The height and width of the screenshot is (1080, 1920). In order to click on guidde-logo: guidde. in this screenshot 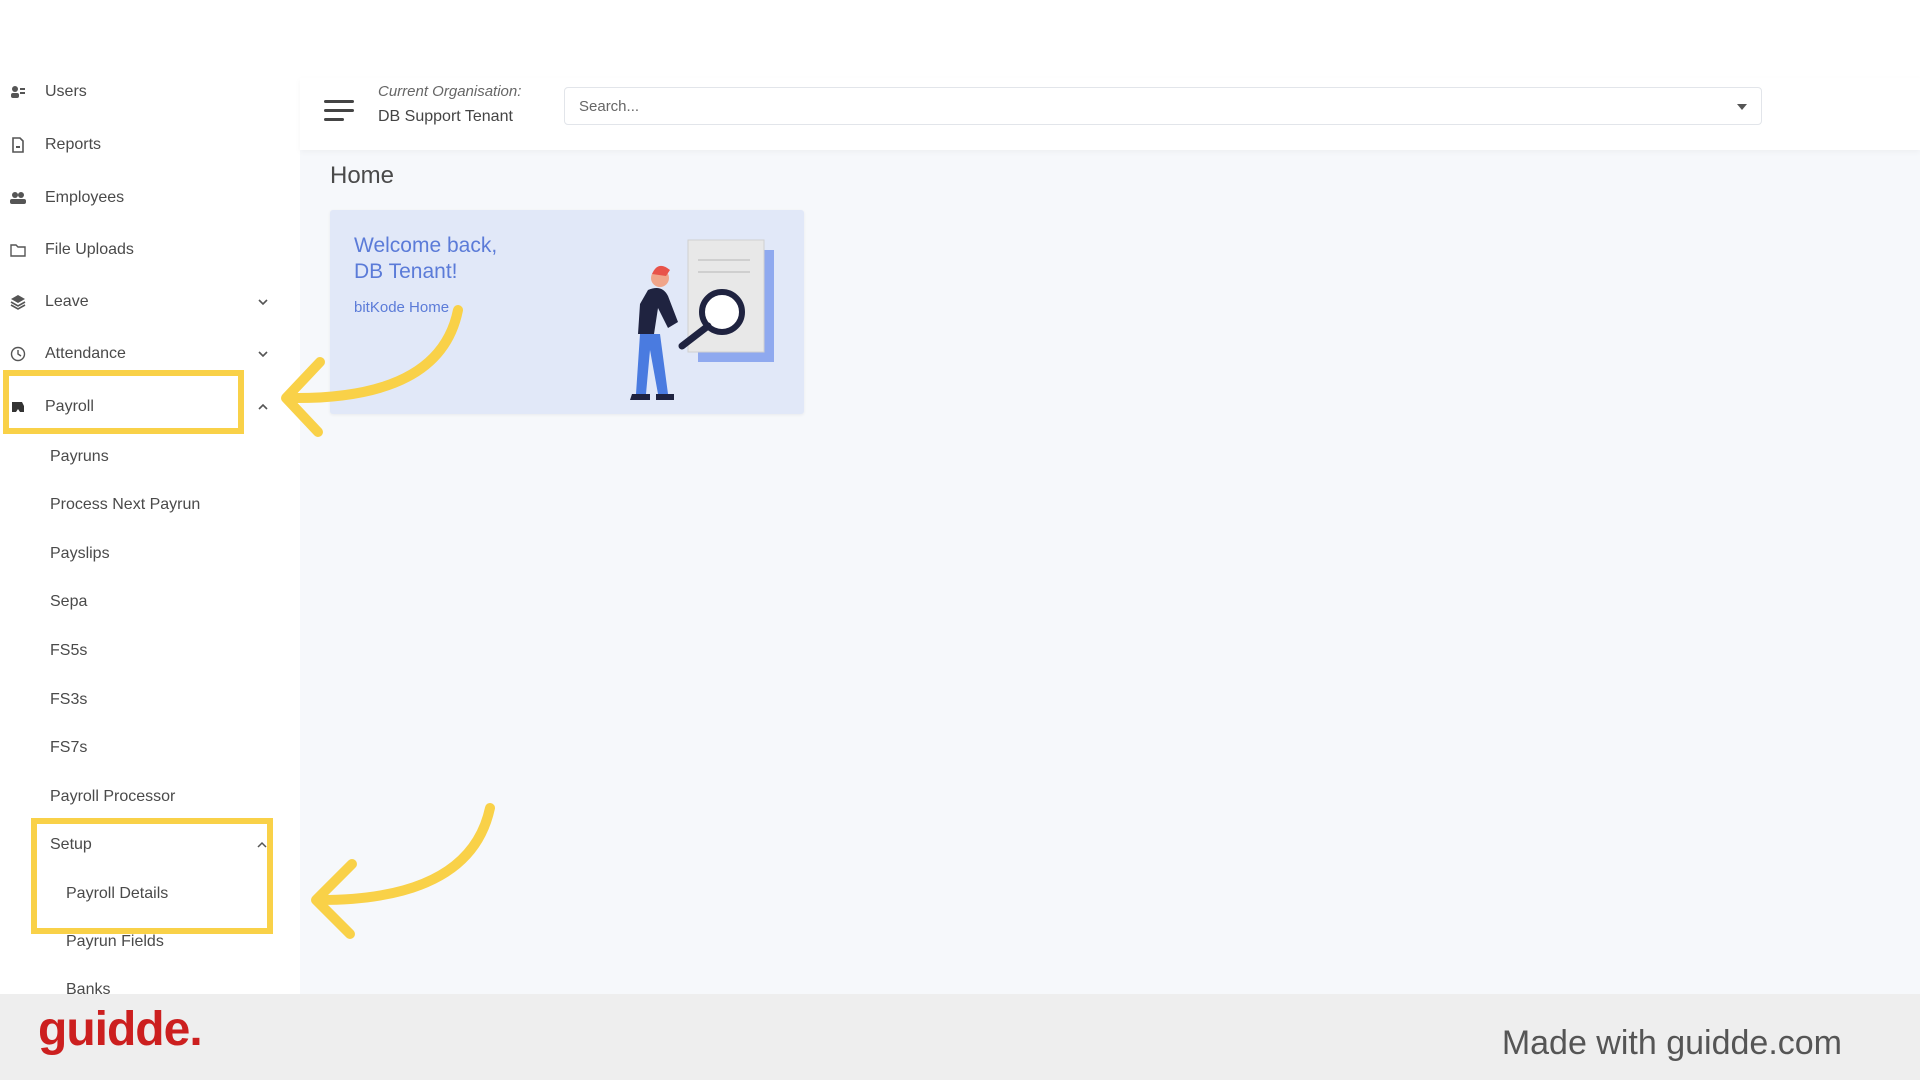, I will do `click(120, 1029)`.